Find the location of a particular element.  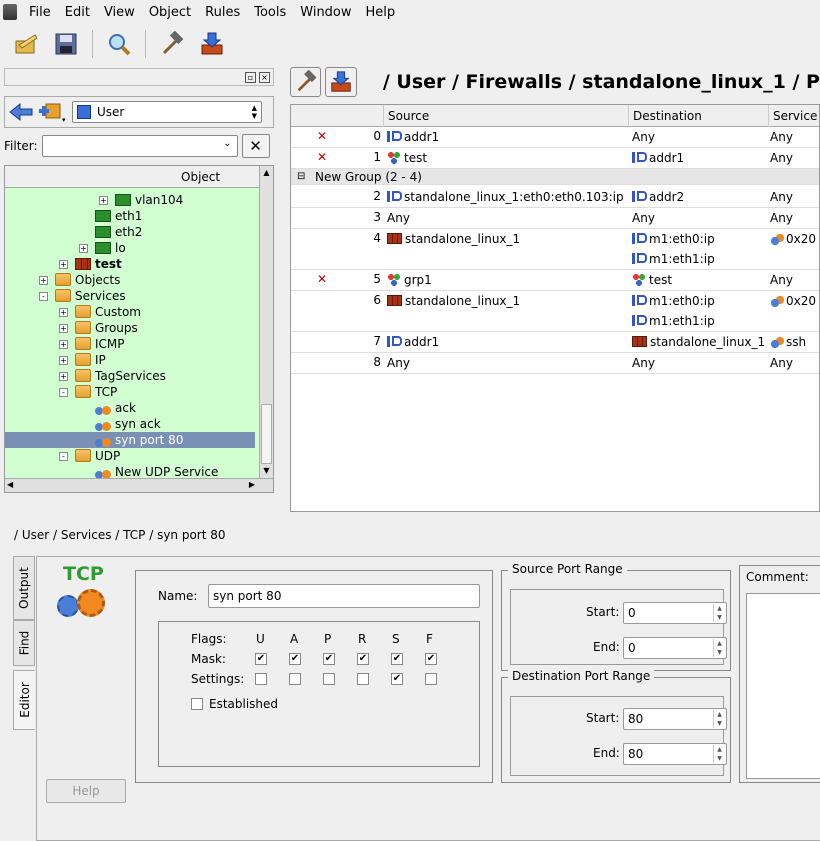

menu-rules: Rules is located at coordinates (222, 12).